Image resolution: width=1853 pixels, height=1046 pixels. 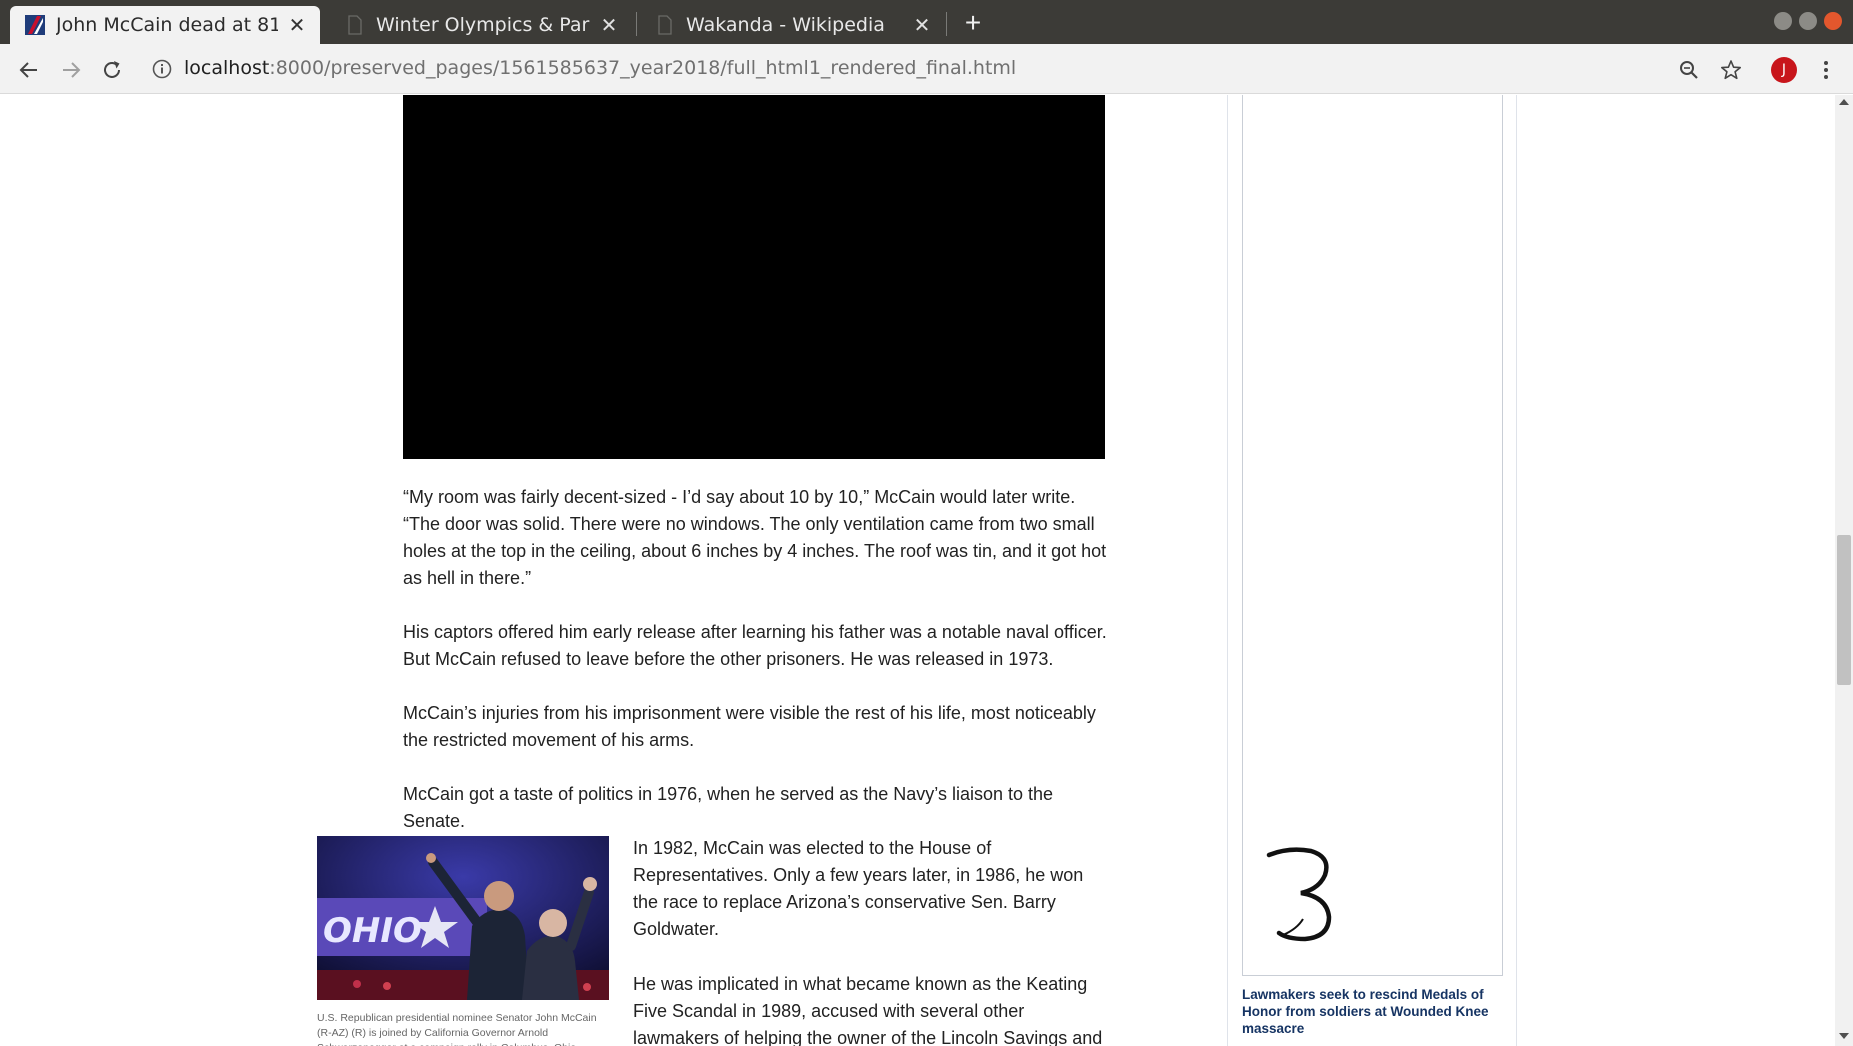 I want to click on maximize-window-icon, so click(x=1808, y=21).